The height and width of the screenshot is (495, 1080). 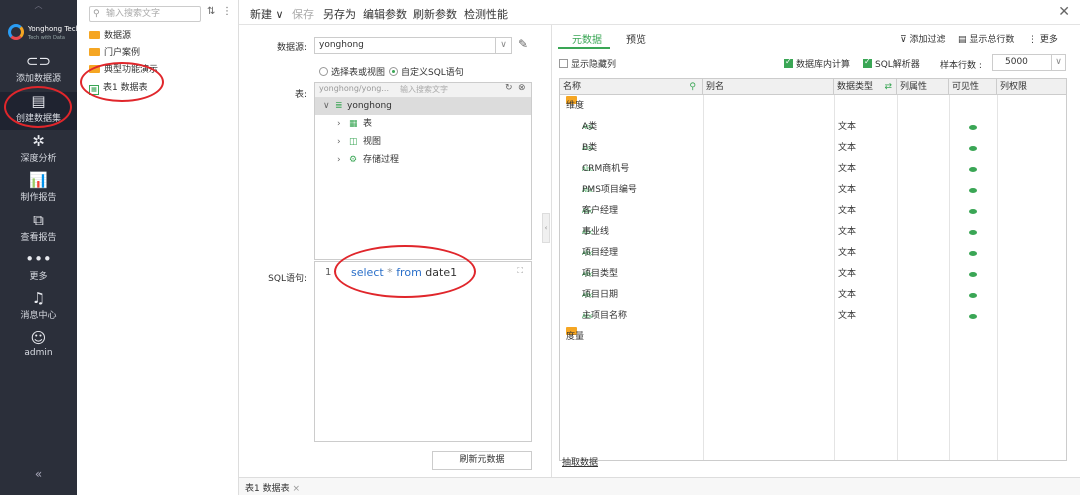 I want to click on nav-item-make-report: 📊 制作报告, so click(x=38, y=190).